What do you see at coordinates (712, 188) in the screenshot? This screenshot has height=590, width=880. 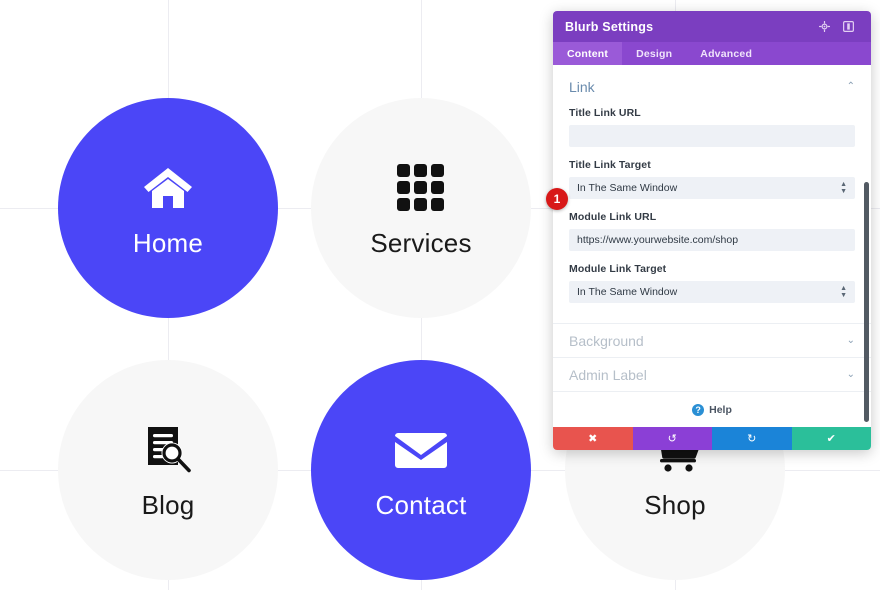 I see `title-link-target-select: In The Same Window ▲ ▼` at bounding box center [712, 188].